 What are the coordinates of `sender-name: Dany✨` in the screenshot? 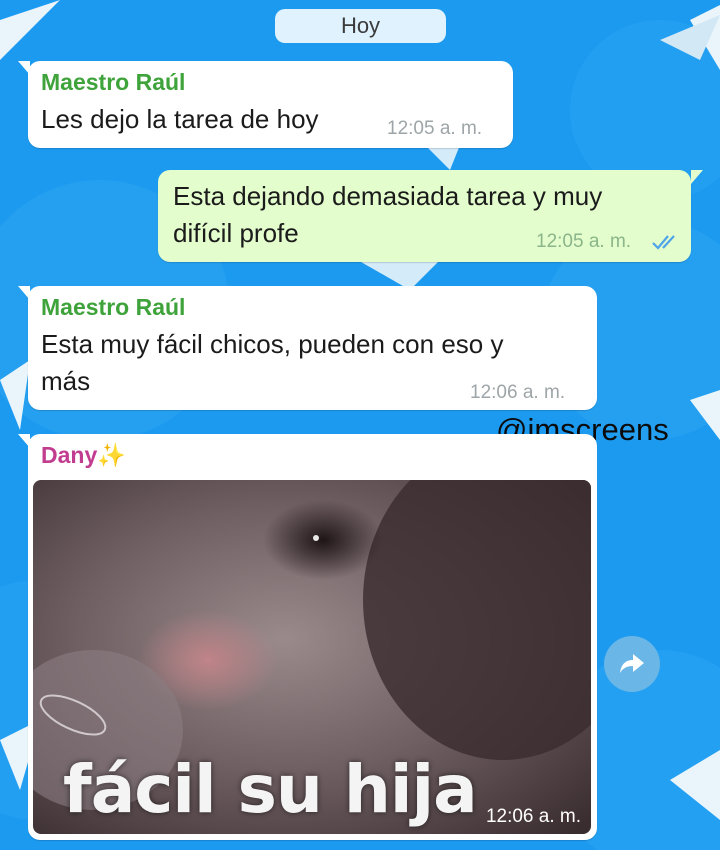 It's located at (83, 455).